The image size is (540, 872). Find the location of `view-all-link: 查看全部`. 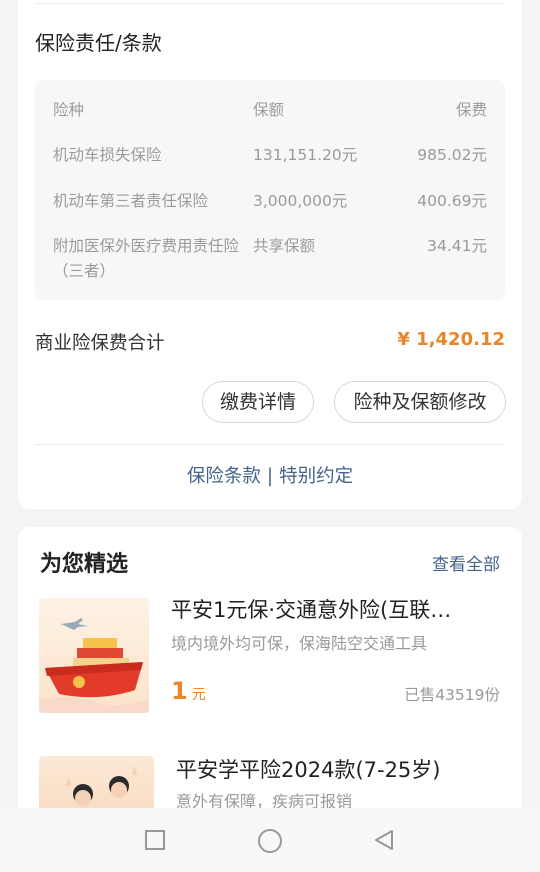

view-all-link: 查看全部 is located at coordinates (466, 562).